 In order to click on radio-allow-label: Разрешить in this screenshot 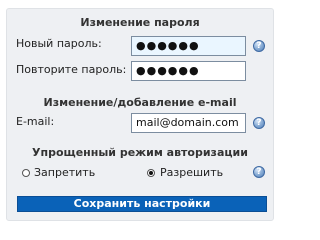, I will do `click(191, 172)`.